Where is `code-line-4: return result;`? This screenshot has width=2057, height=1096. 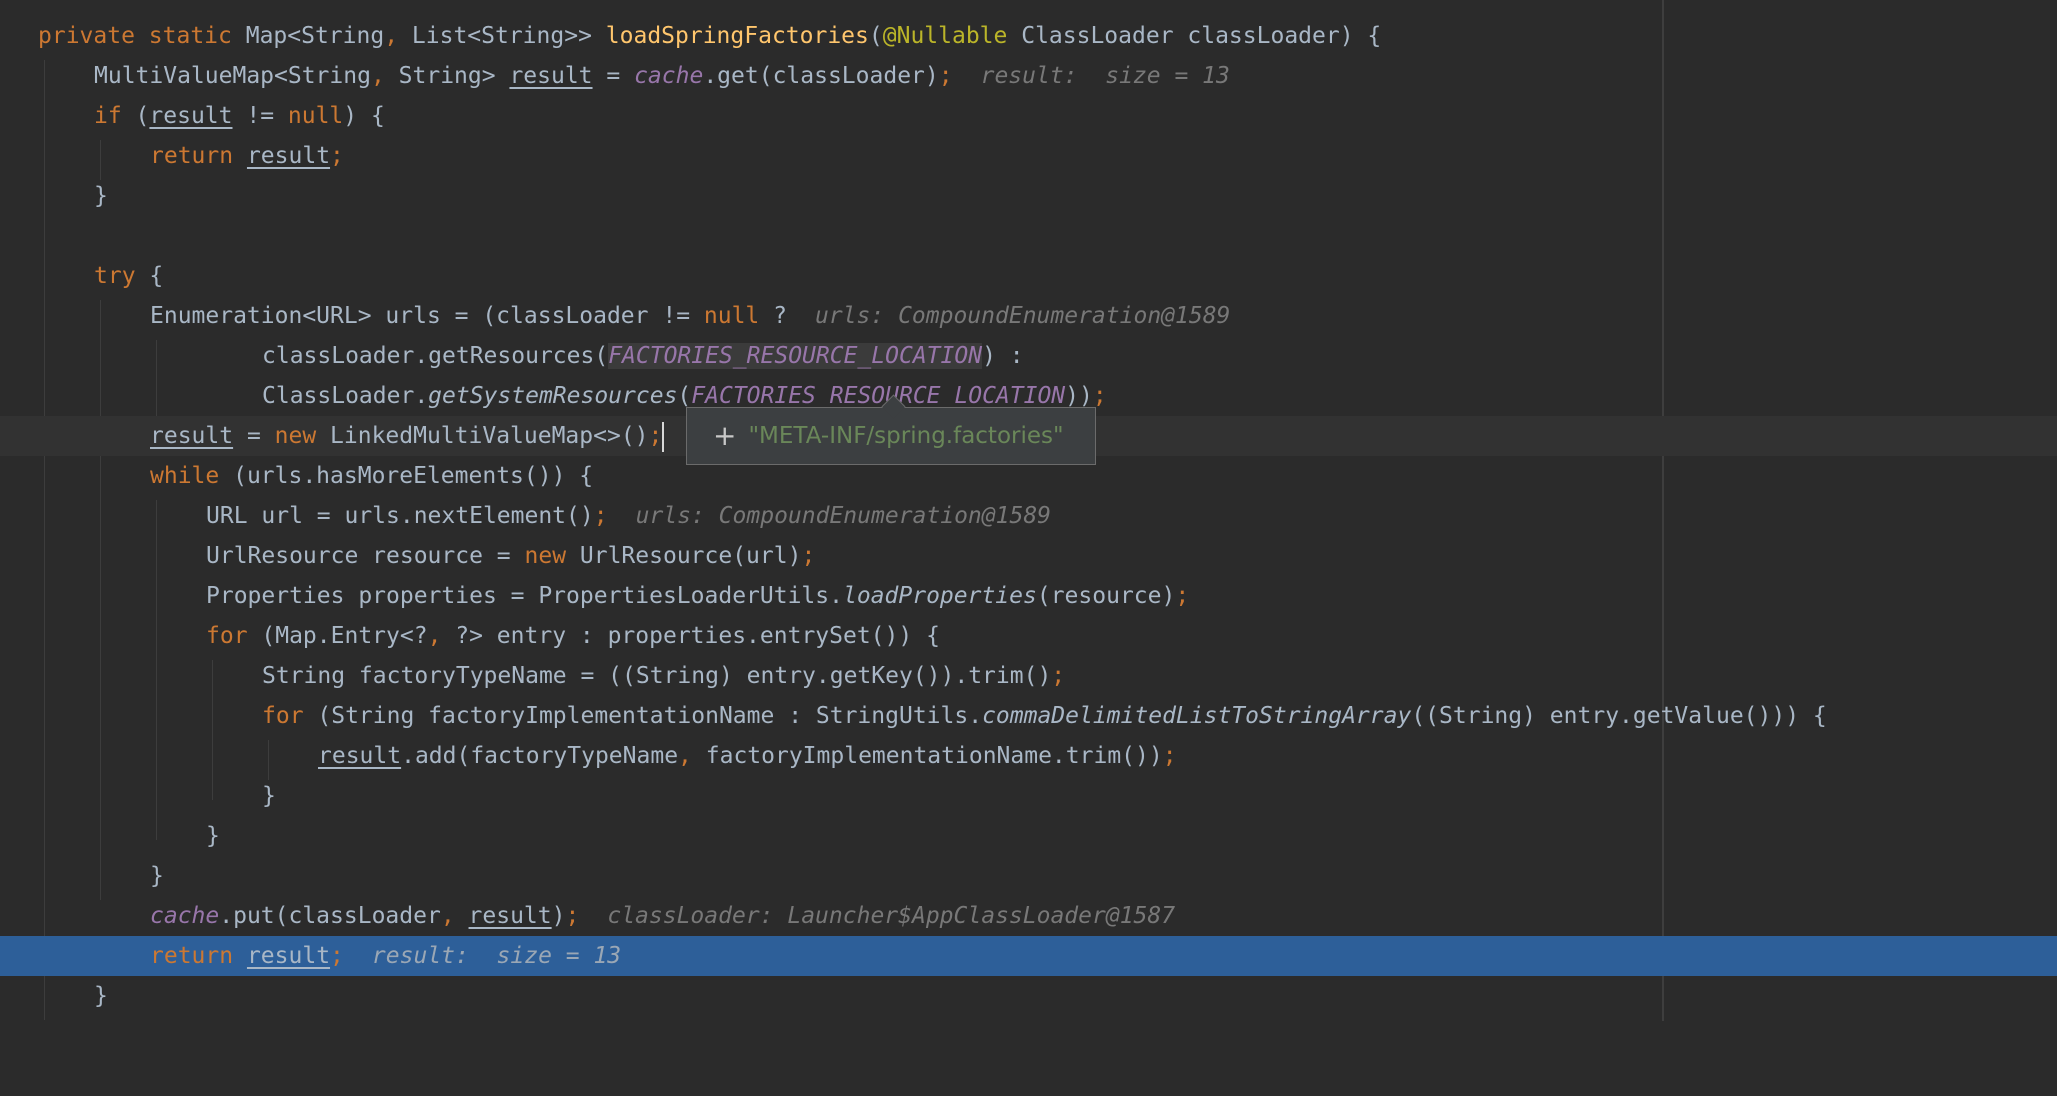 code-line-4: return result; is located at coordinates (1028, 156).